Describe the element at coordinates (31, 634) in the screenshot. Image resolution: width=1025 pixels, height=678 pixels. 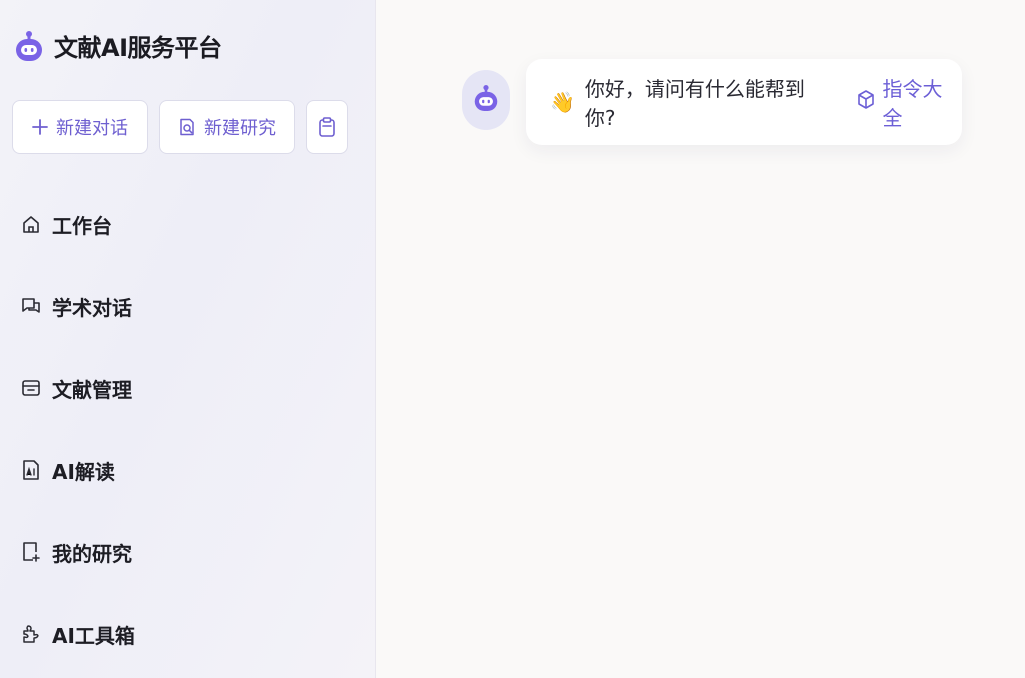
I see `puzzle-icon` at that location.